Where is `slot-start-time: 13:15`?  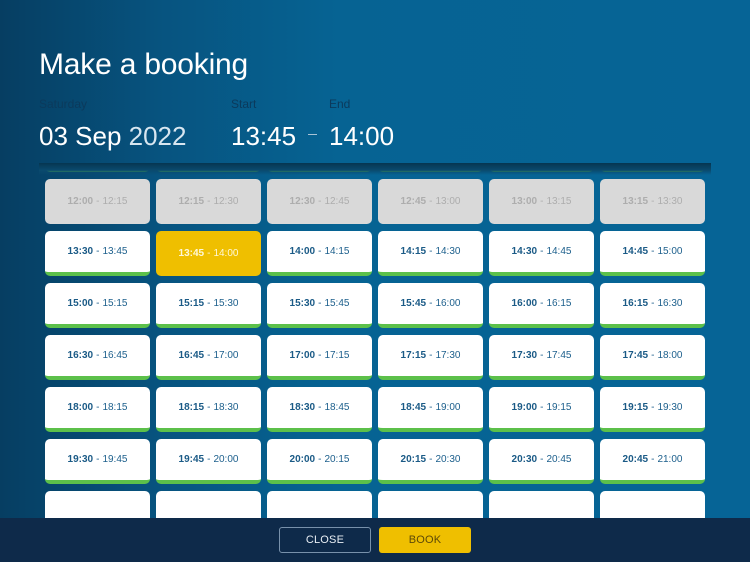
slot-start-time: 13:15 is located at coordinates (635, 201).